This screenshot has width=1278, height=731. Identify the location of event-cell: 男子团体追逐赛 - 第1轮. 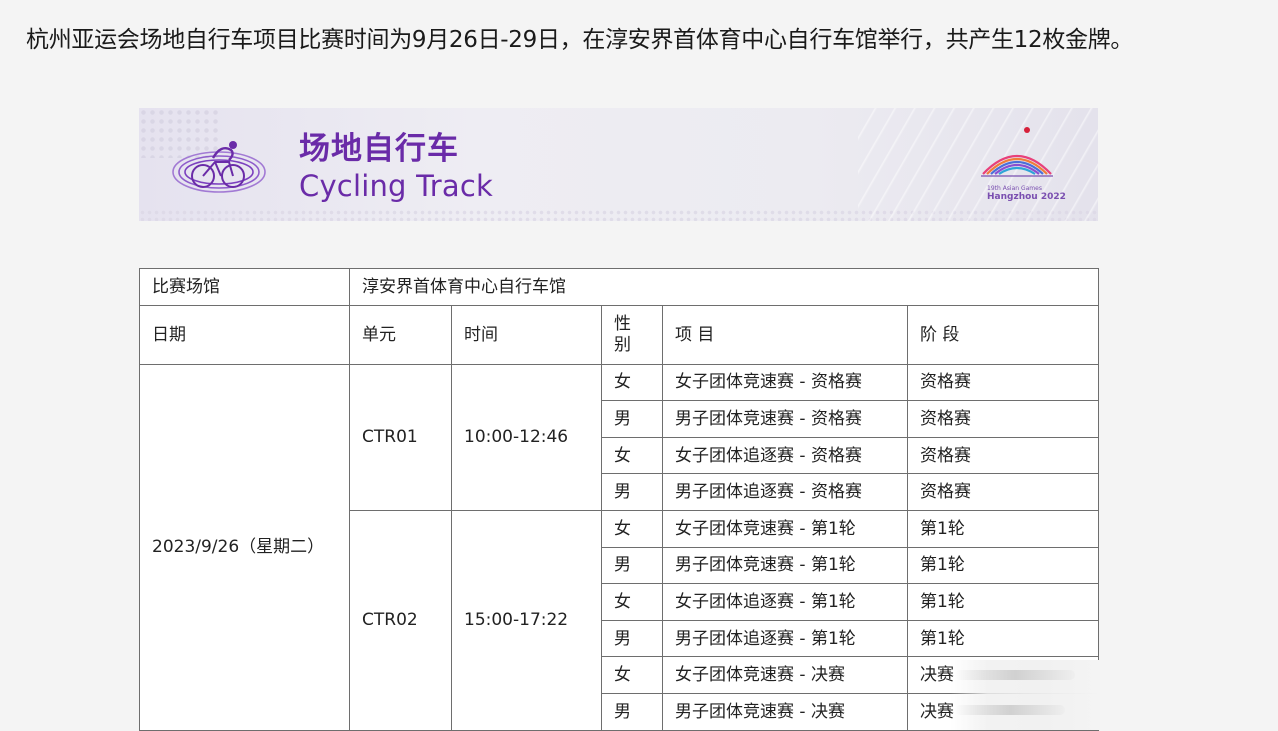
(785, 638).